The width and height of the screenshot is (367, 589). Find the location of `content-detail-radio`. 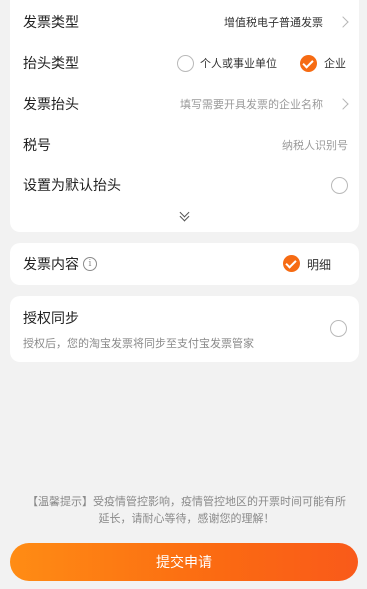

content-detail-radio is located at coordinates (291, 263).